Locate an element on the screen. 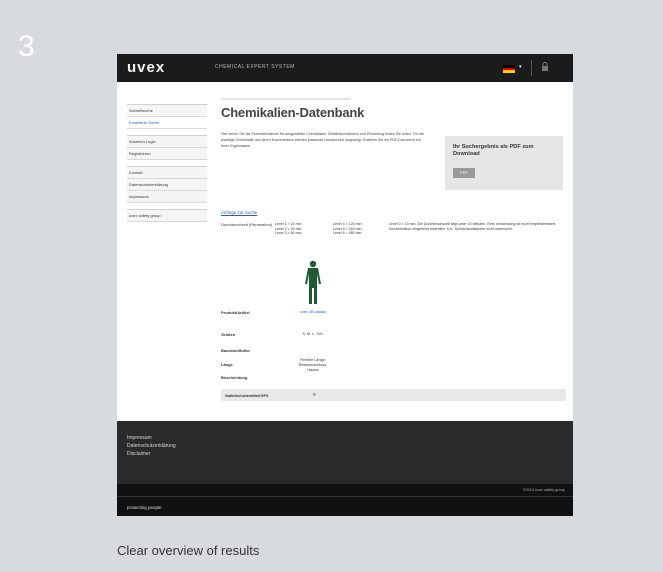  tagline: protecting people is located at coordinates (144, 507).